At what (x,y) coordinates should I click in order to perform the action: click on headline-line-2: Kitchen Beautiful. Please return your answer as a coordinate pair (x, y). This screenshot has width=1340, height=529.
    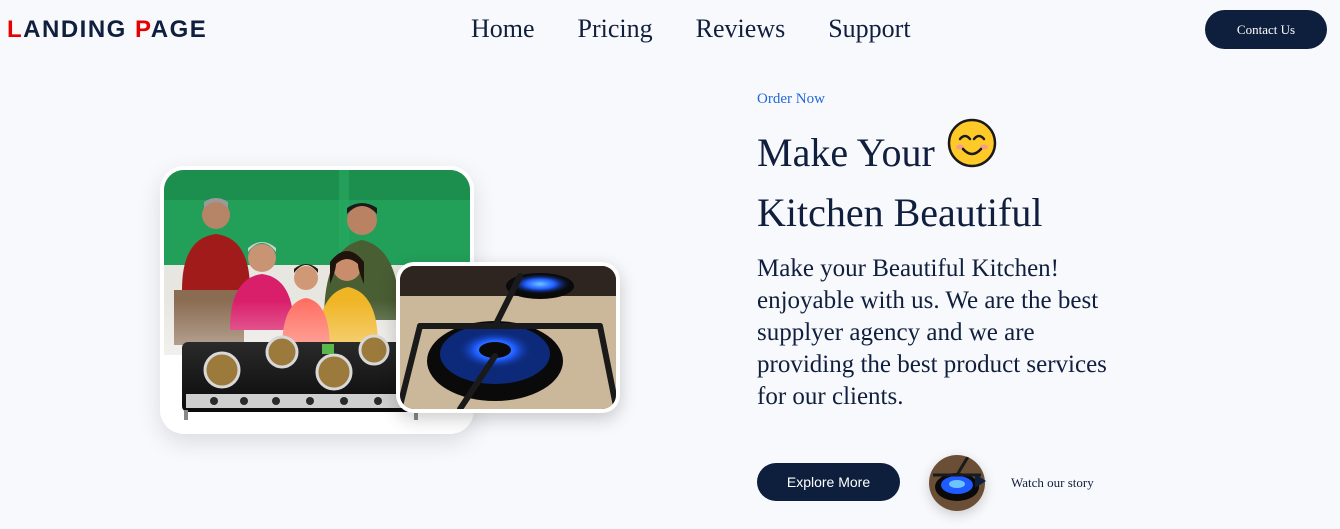
    Looking at the image, I should click on (900, 212).